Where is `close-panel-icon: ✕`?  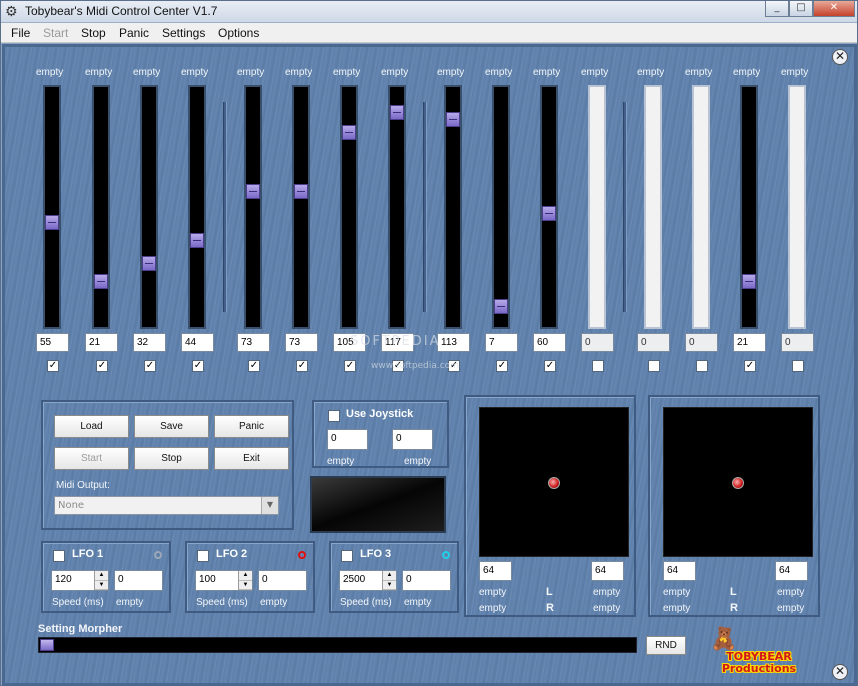 close-panel-icon: ✕ is located at coordinates (840, 57).